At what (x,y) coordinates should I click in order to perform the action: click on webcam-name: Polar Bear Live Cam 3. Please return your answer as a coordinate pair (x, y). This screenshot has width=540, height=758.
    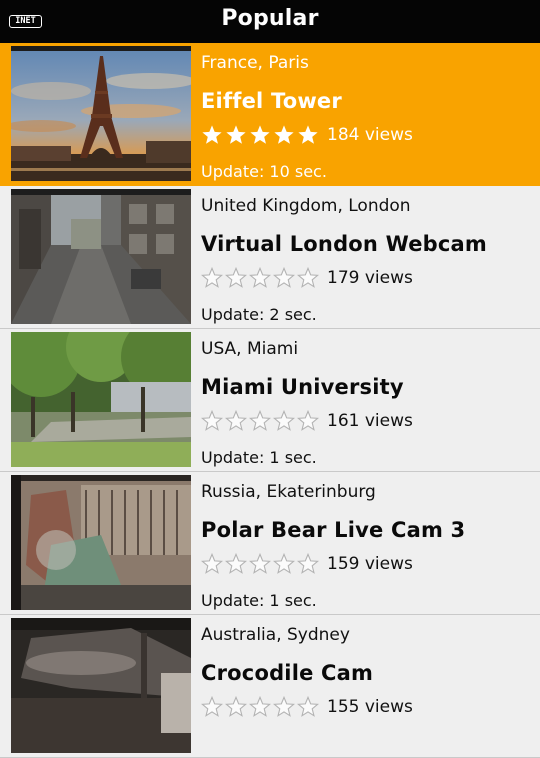
    Looking at the image, I should click on (333, 530).